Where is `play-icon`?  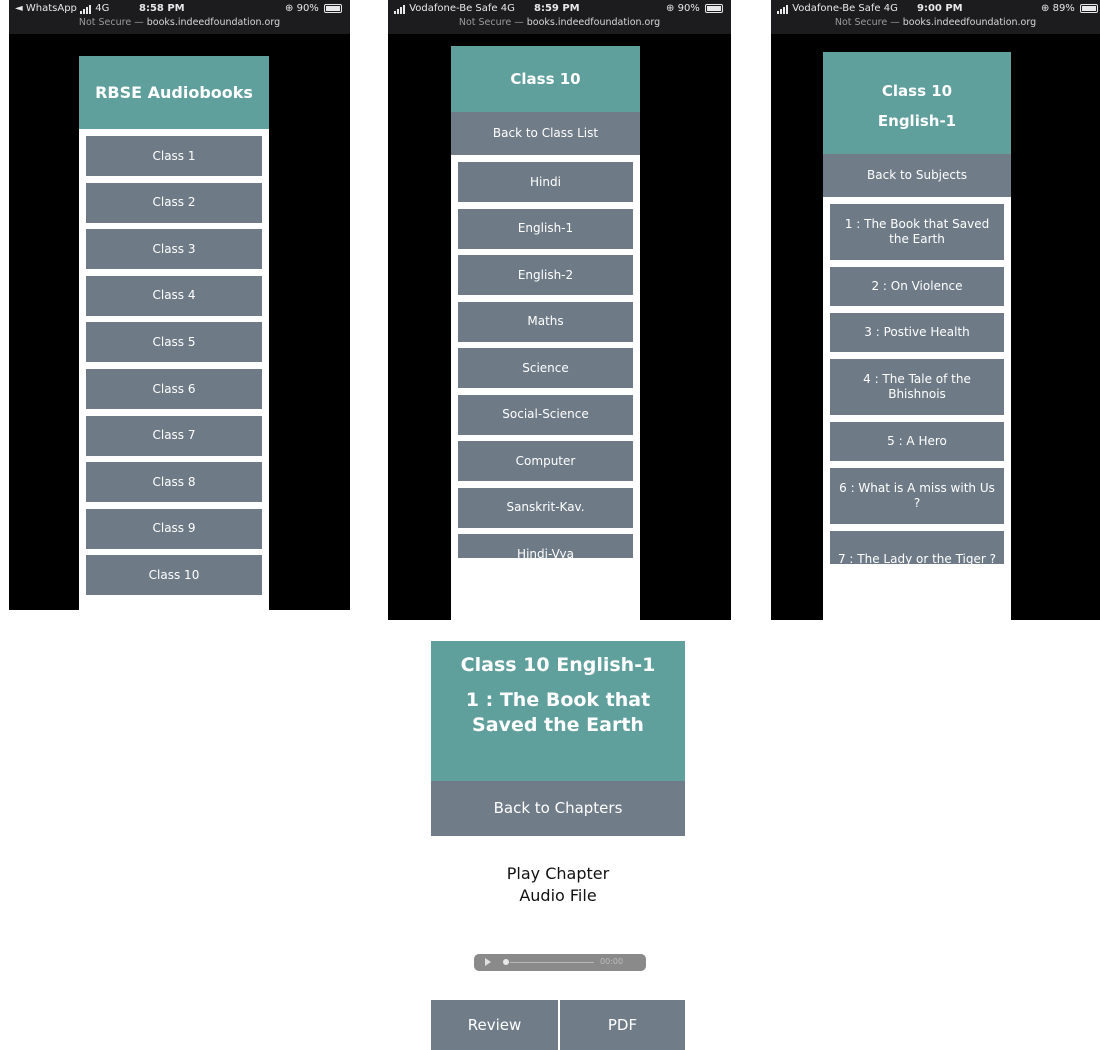 play-icon is located at coordinates (488, 962).